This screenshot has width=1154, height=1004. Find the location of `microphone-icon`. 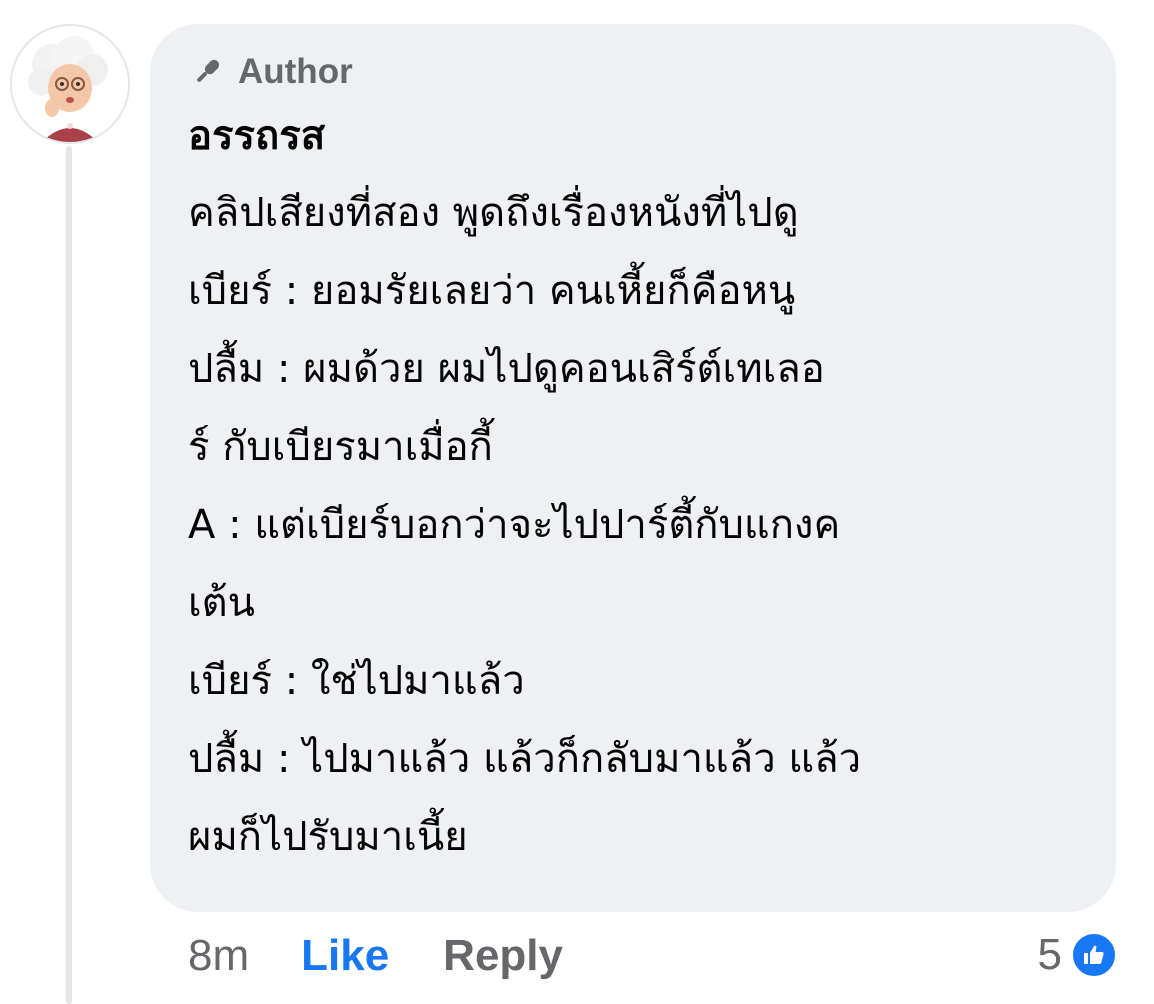

microphone-icon is located at coordinates (207, 72).